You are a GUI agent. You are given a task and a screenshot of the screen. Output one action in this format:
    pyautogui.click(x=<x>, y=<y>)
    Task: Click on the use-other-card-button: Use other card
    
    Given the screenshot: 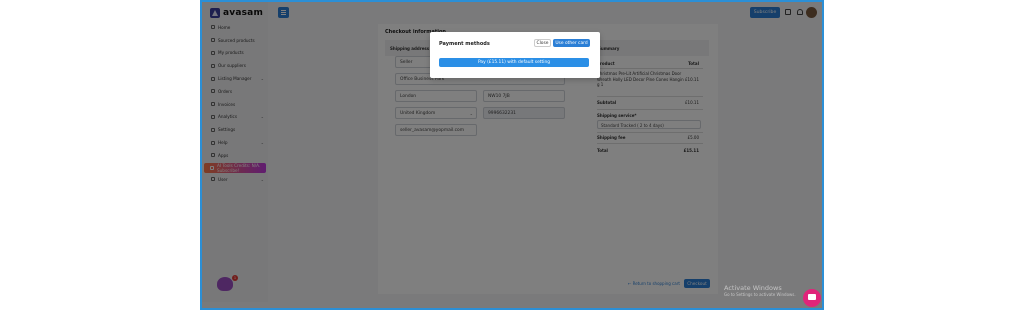 What is the action you would take?
    pyautogui.click(x=571, y=43)
    